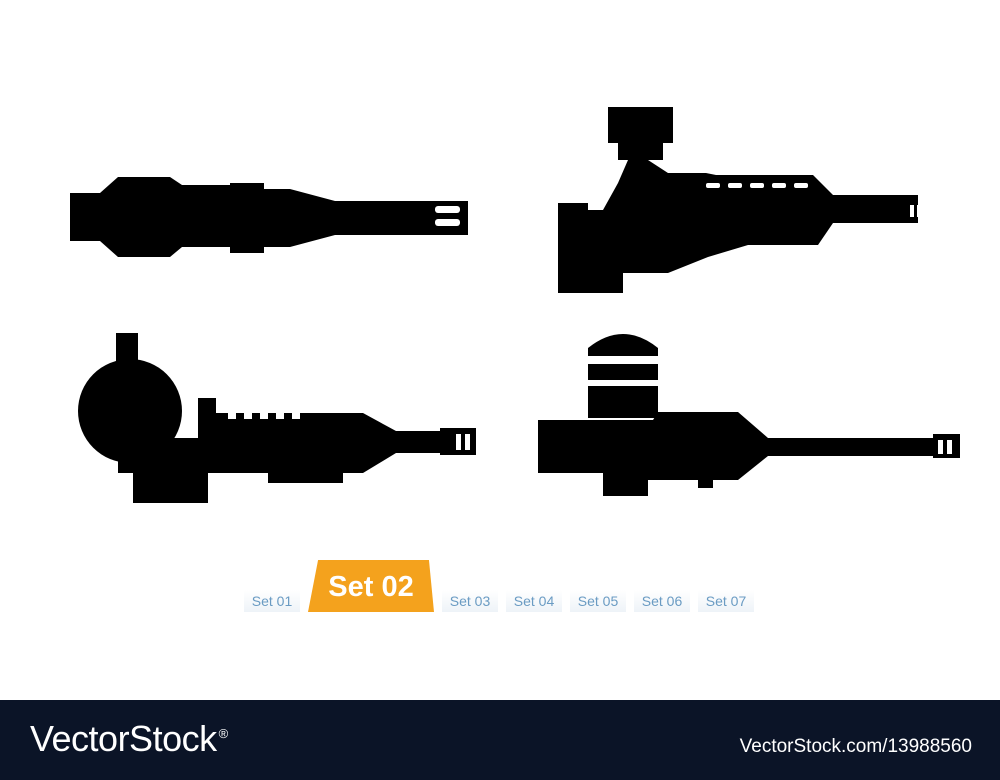 The image size is (1000, 780). I want to click on tab-label: Set 04, so click(534, 601).